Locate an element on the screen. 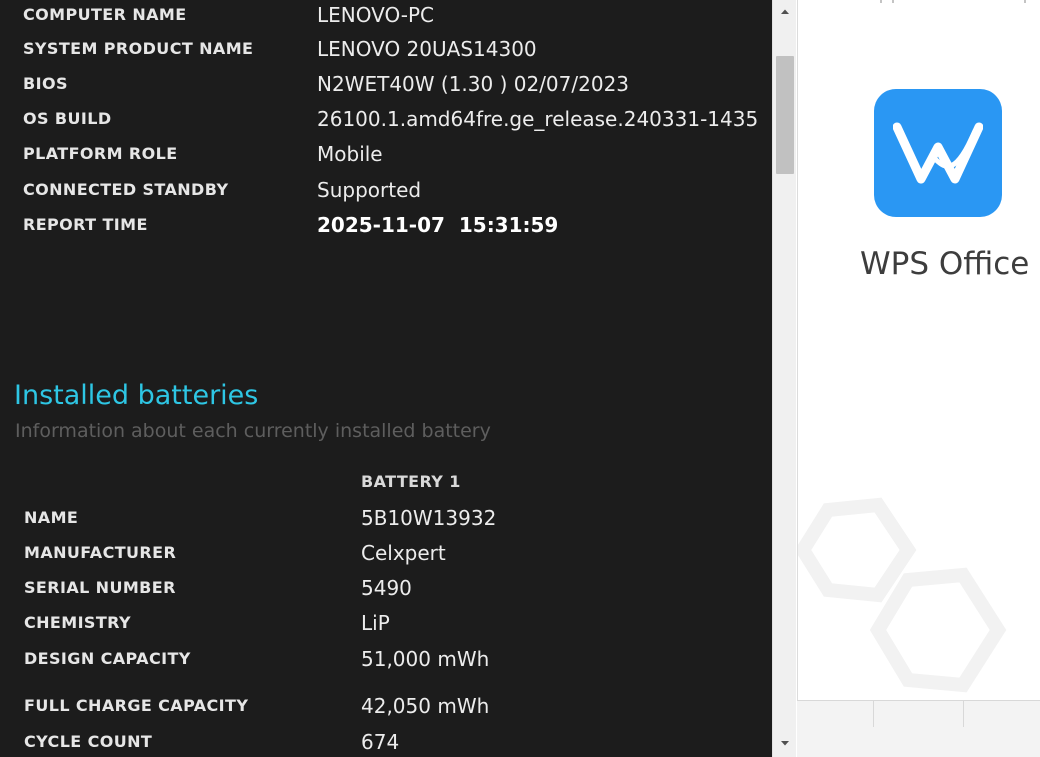 The image size is (1040, 757). info-value: 2025-11-07 15:31:59 is located at coordinates (438, 225).